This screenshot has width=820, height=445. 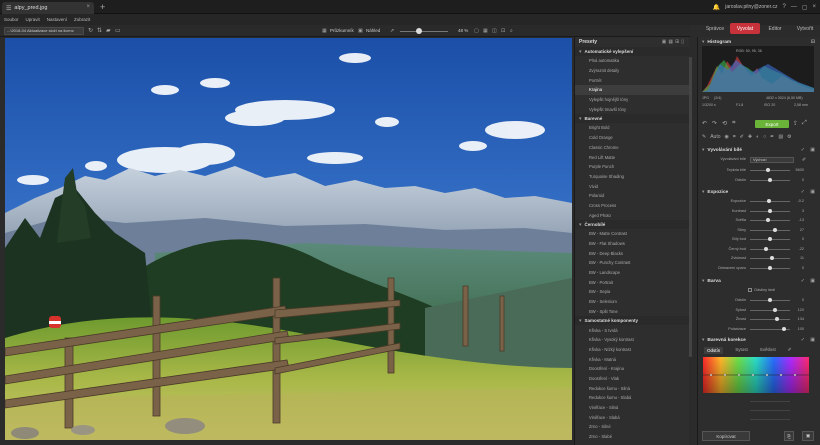 What do you see at coordinates (632, 167) in the screenshot?
I see `preset-item: Purple Punch` at bounding box center [632, 167].